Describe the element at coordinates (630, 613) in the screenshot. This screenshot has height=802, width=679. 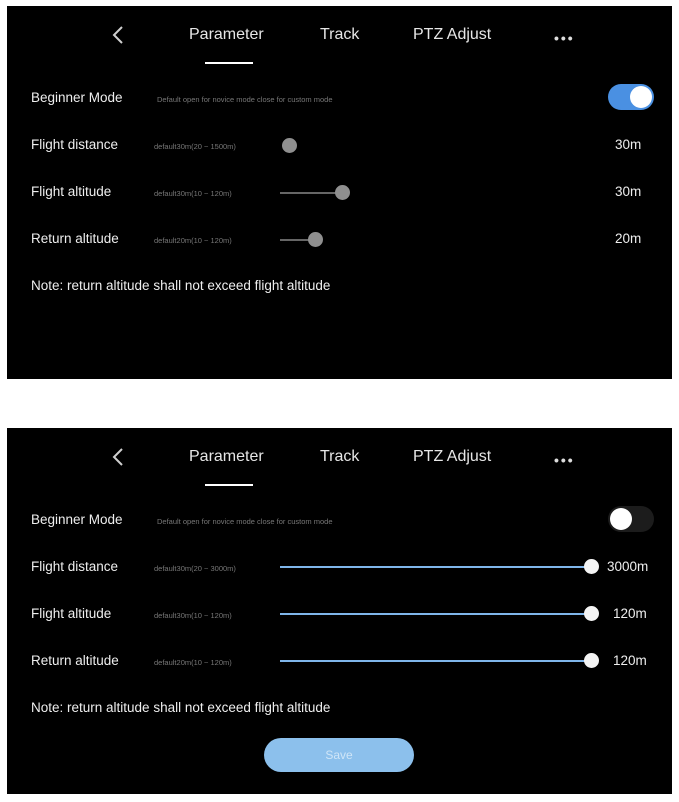
I see `flight-altitude-value: 120m` at that location.